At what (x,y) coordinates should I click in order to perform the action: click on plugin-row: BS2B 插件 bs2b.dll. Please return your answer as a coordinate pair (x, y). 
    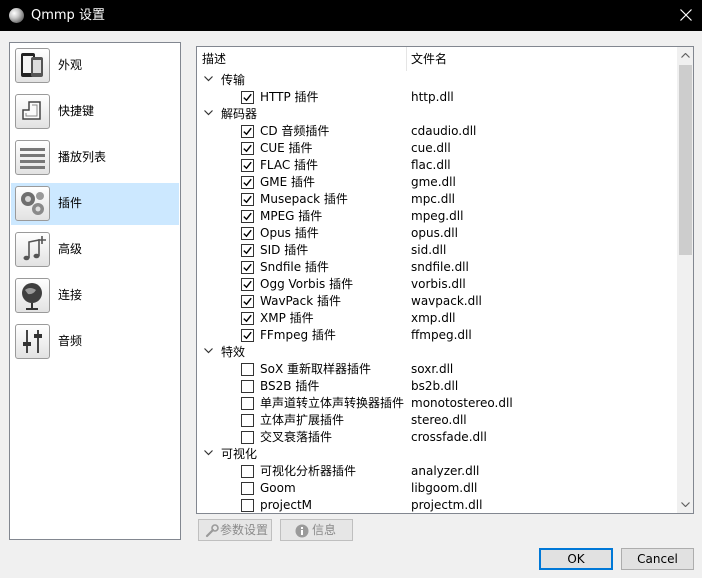
    Looking at the image, I should click on (437, 386).